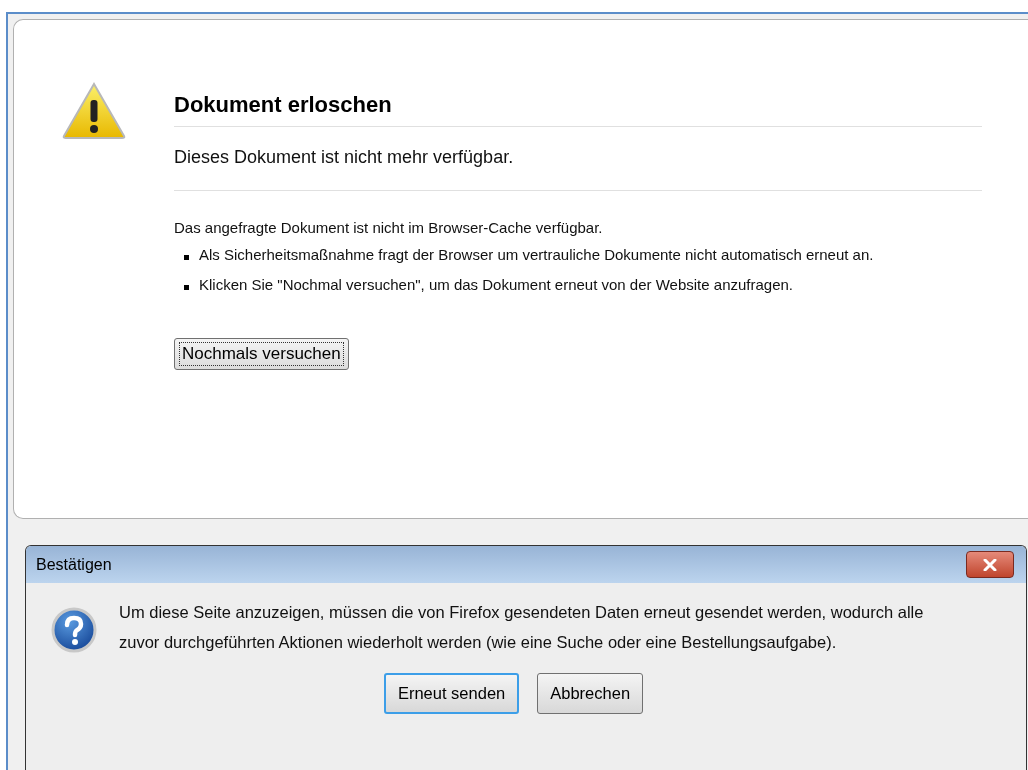 Image resolution: width=1028 pixels, height=770 pixels. Describe the element at coordinates (74, 630) in the screenshot. I see `question-icon` at that location.